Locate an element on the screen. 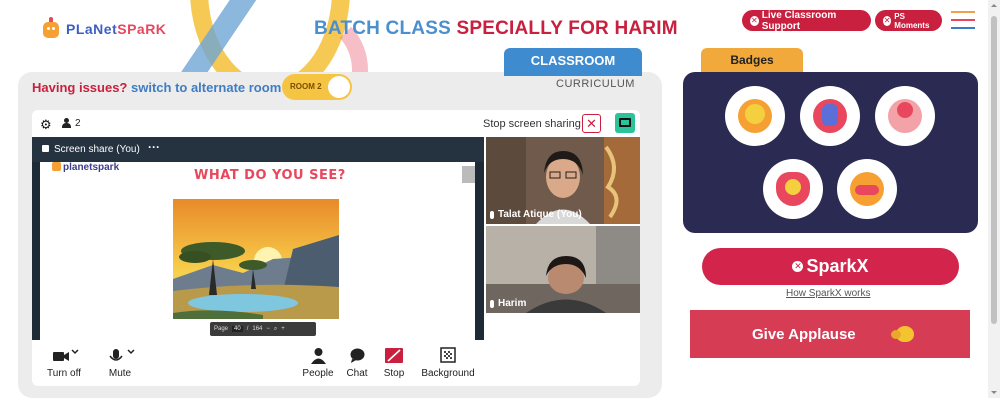  meeting-toolbar: ⚙ 2 Stop screen sharing ✕ is located at coordinates (336, 123).